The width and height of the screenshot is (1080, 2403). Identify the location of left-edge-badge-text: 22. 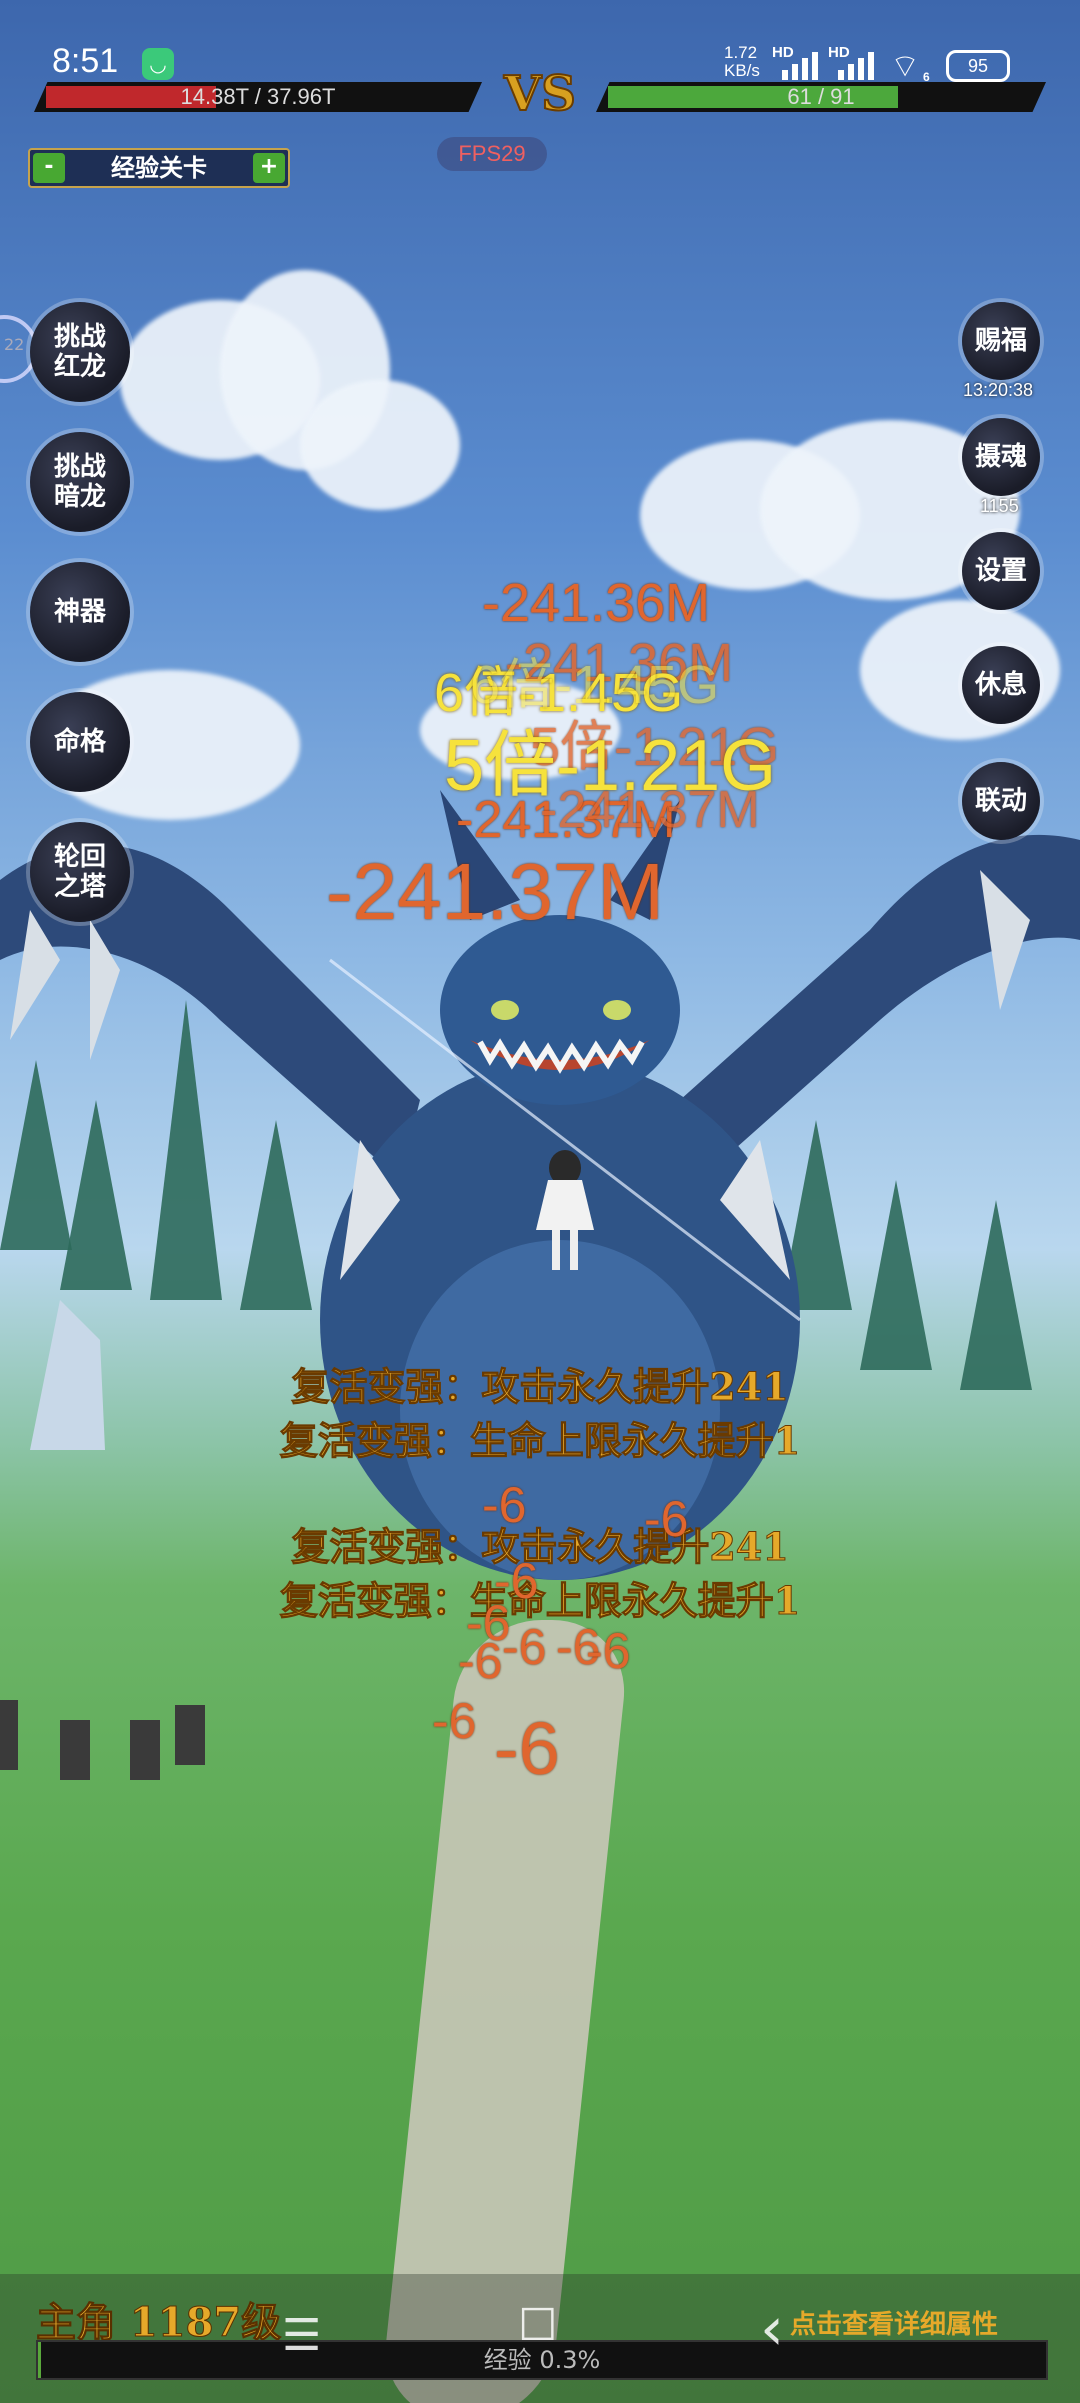
(14, 344).